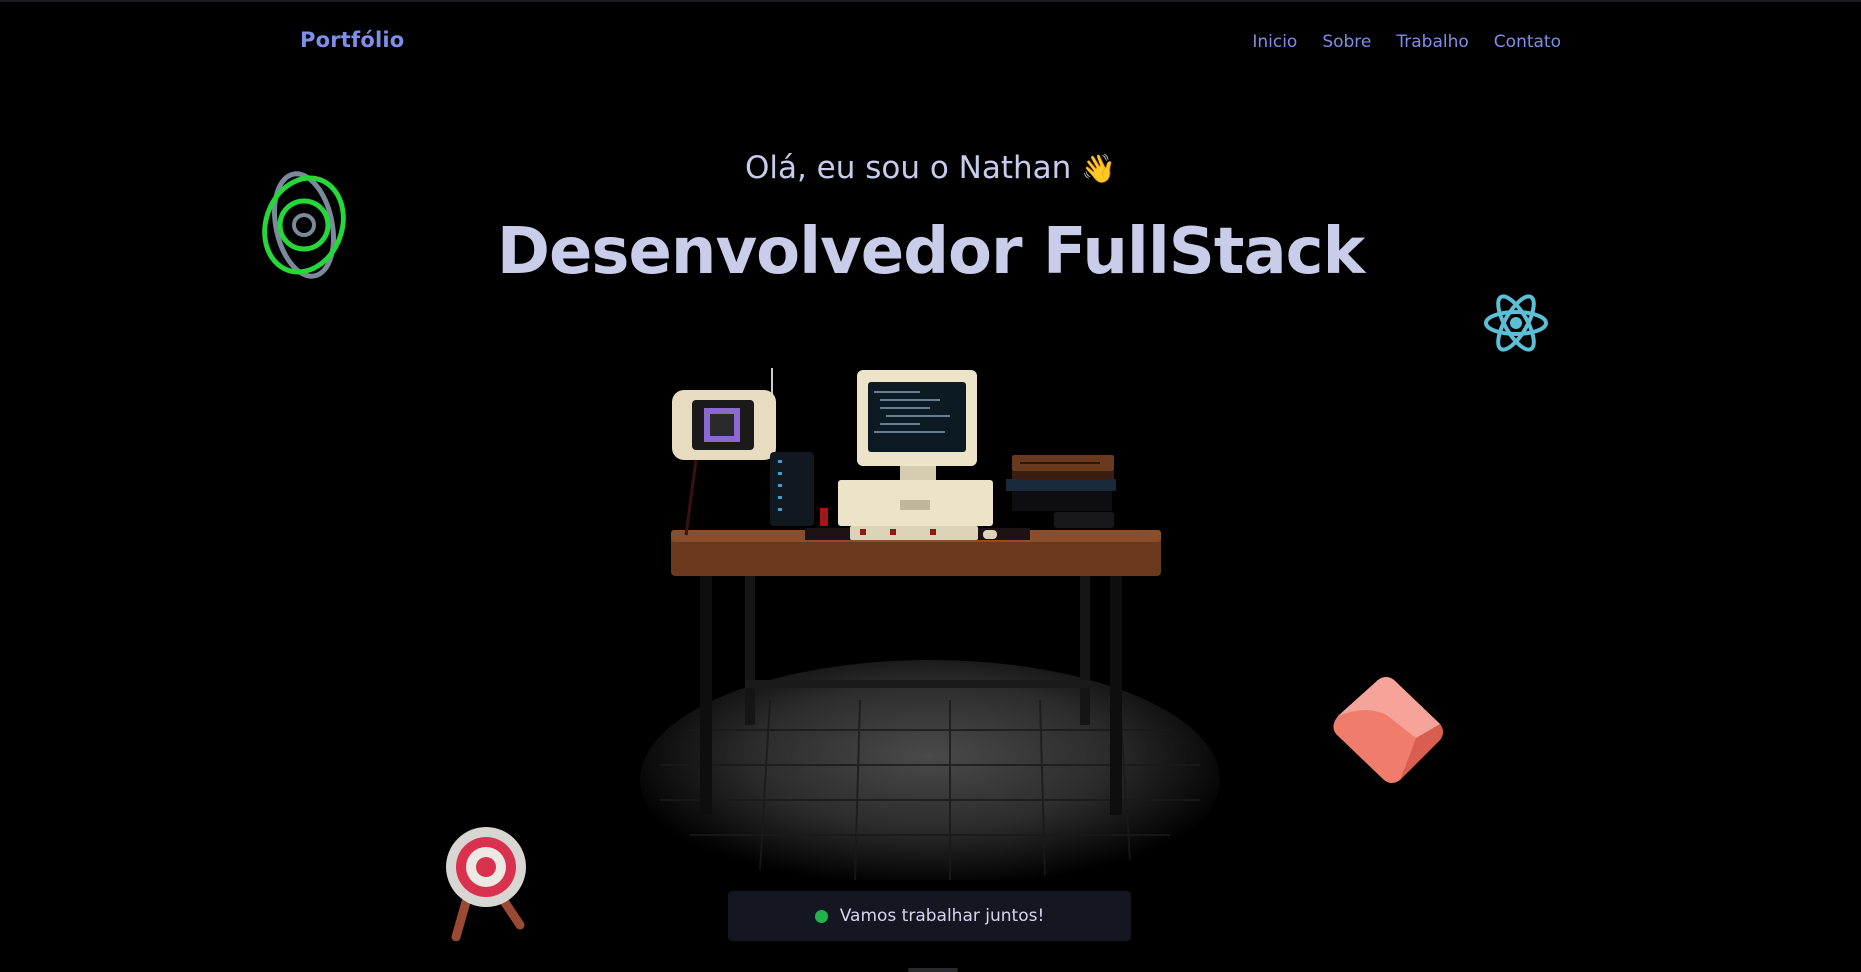 Image resolution: width=1861 pixels, height=972 pixels. Describe the element at coordinates (942, 916) in the screenshot. I see `cta-label: Vamos trabalhar juntos!` at that location.